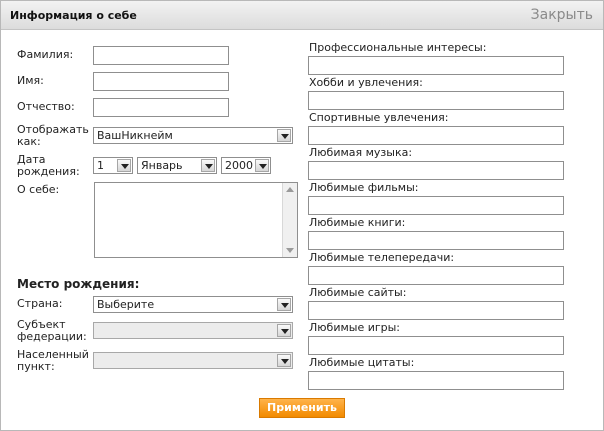 This screenshot has width=604, height=431. I want to click on surname-input, so click(161, 55).